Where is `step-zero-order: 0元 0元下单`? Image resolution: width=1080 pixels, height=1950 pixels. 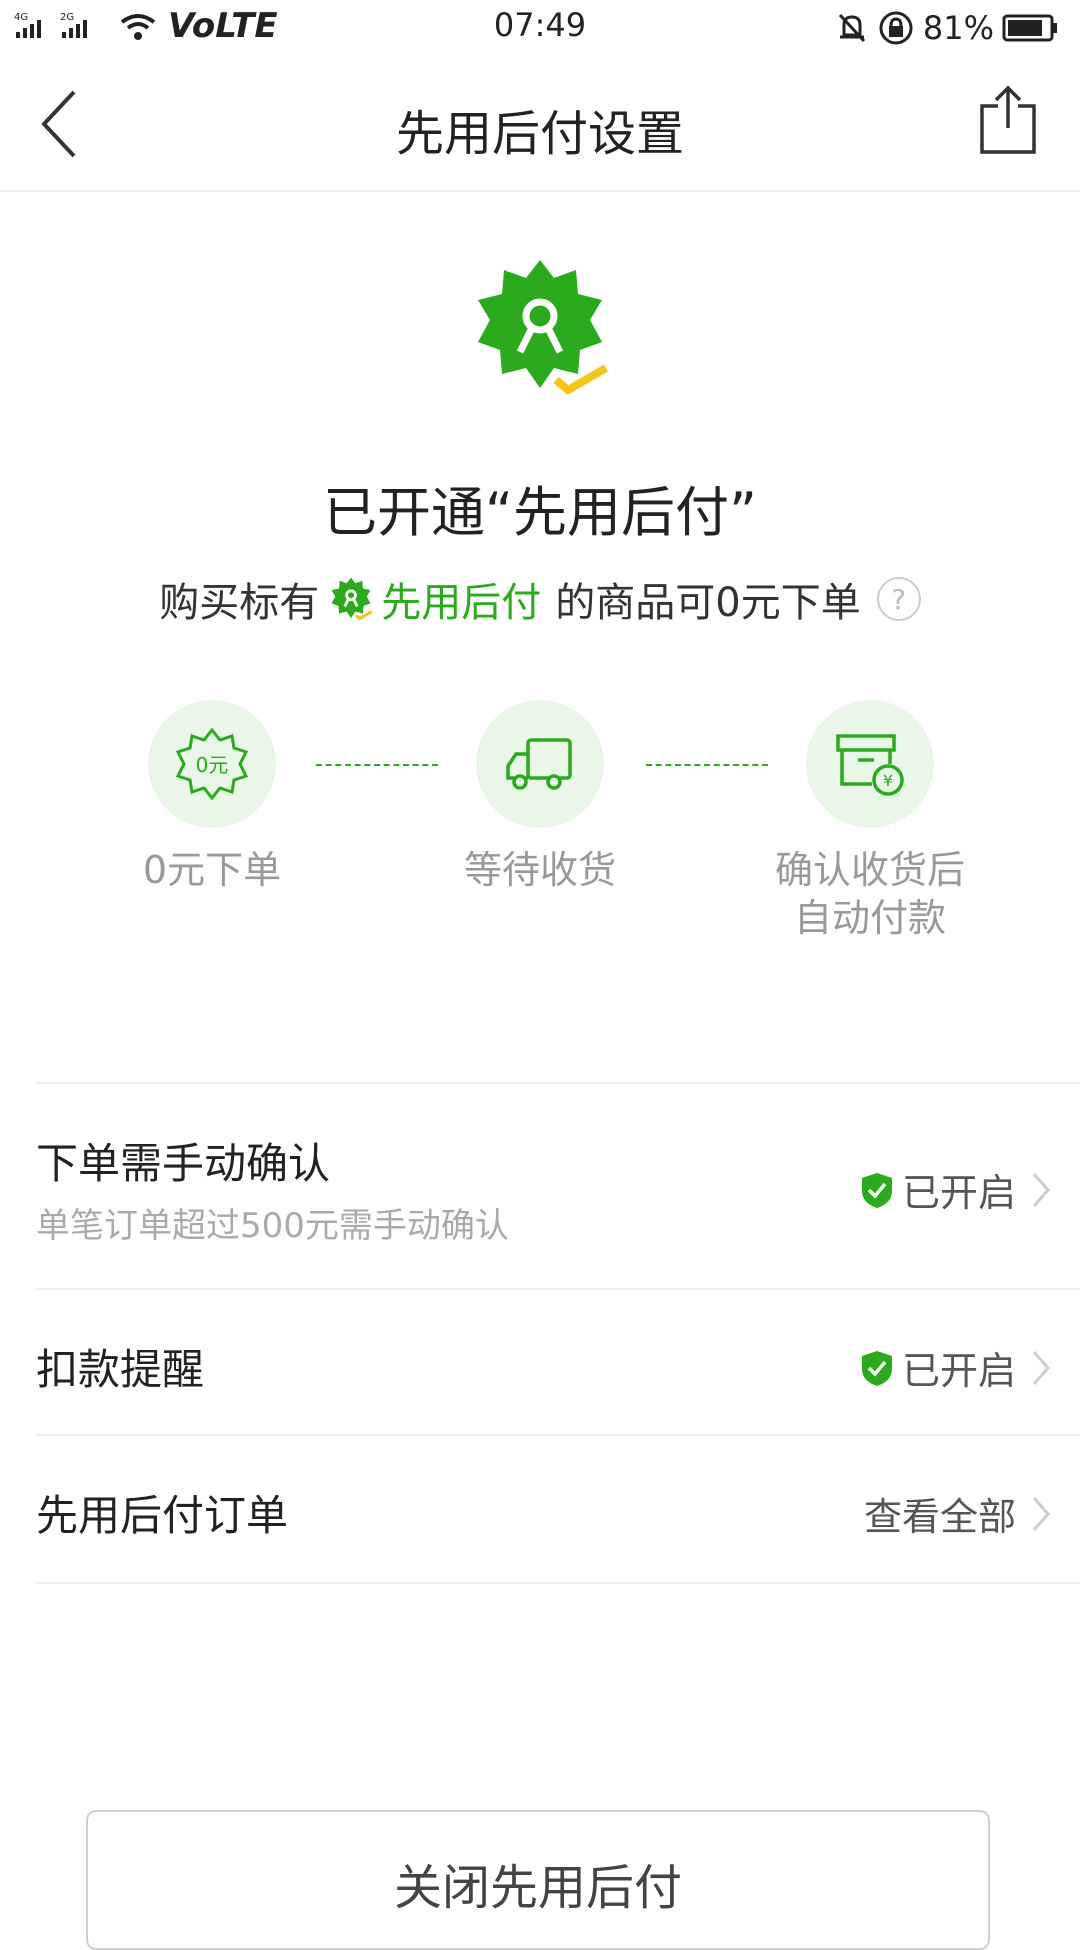 step-zero-order: 0元 0元下单 is located at coordinates (212, 797).